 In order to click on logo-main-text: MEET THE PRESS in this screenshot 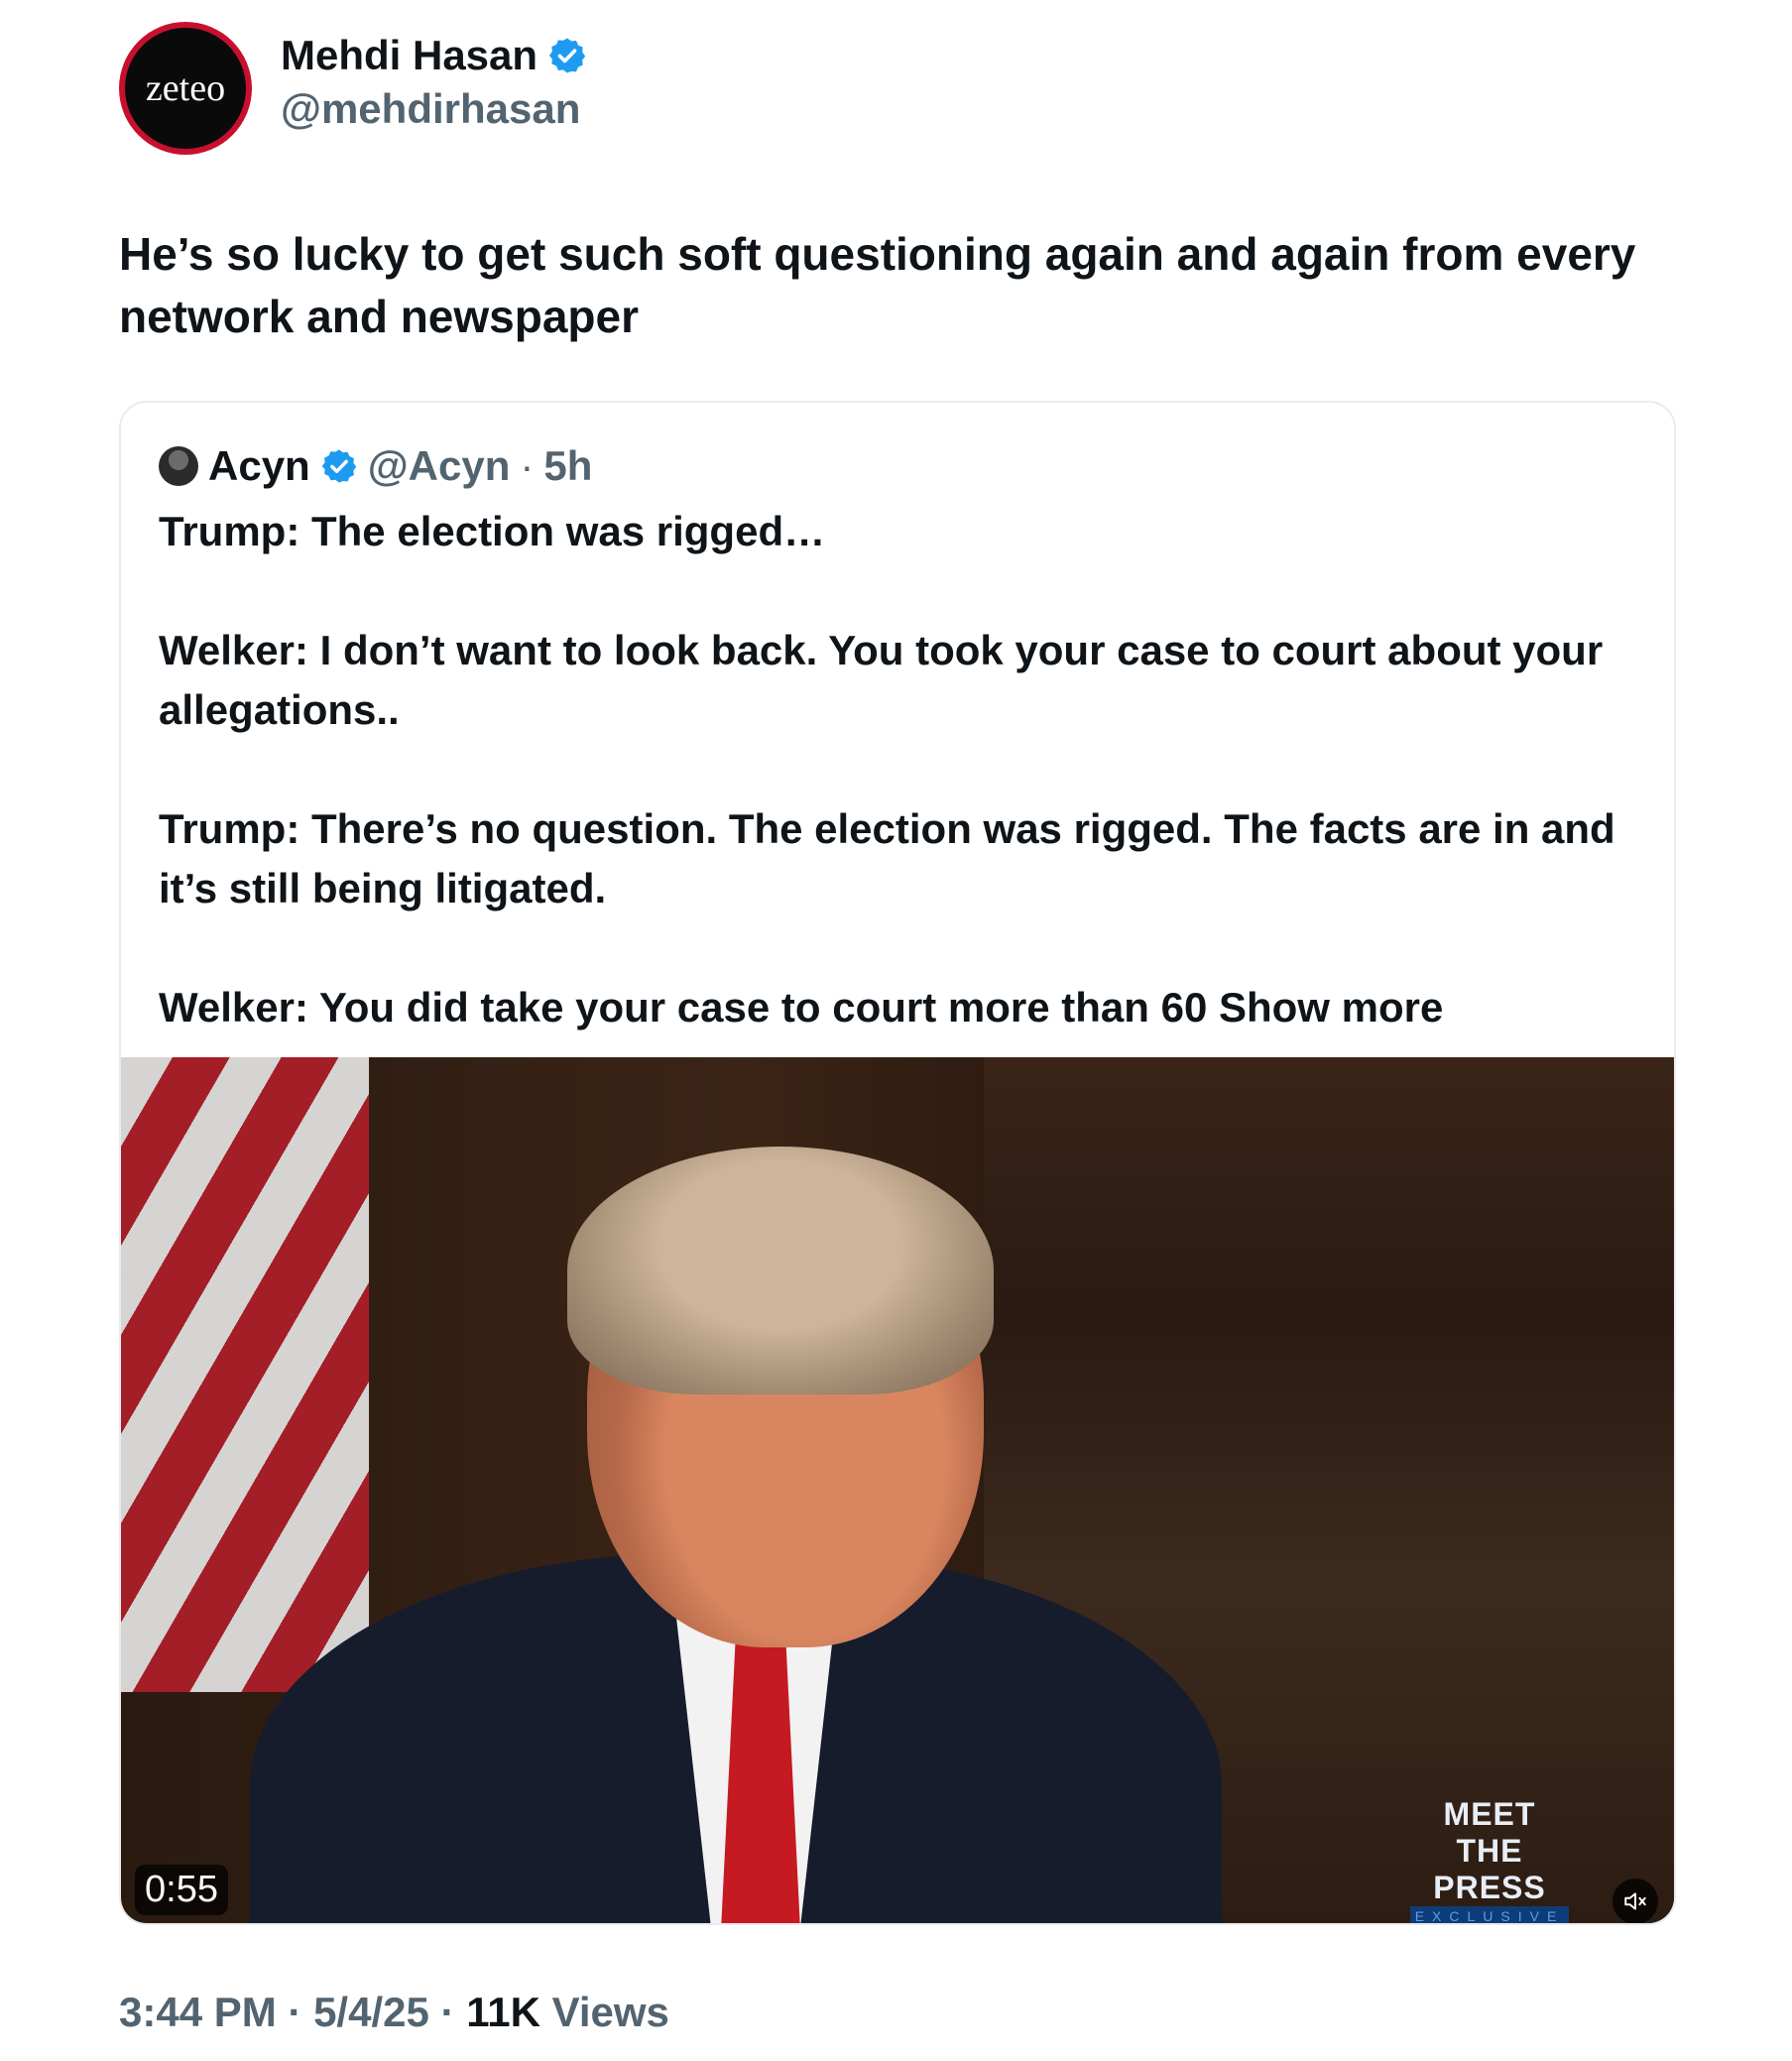, I will do `click(1490, 1850)`.